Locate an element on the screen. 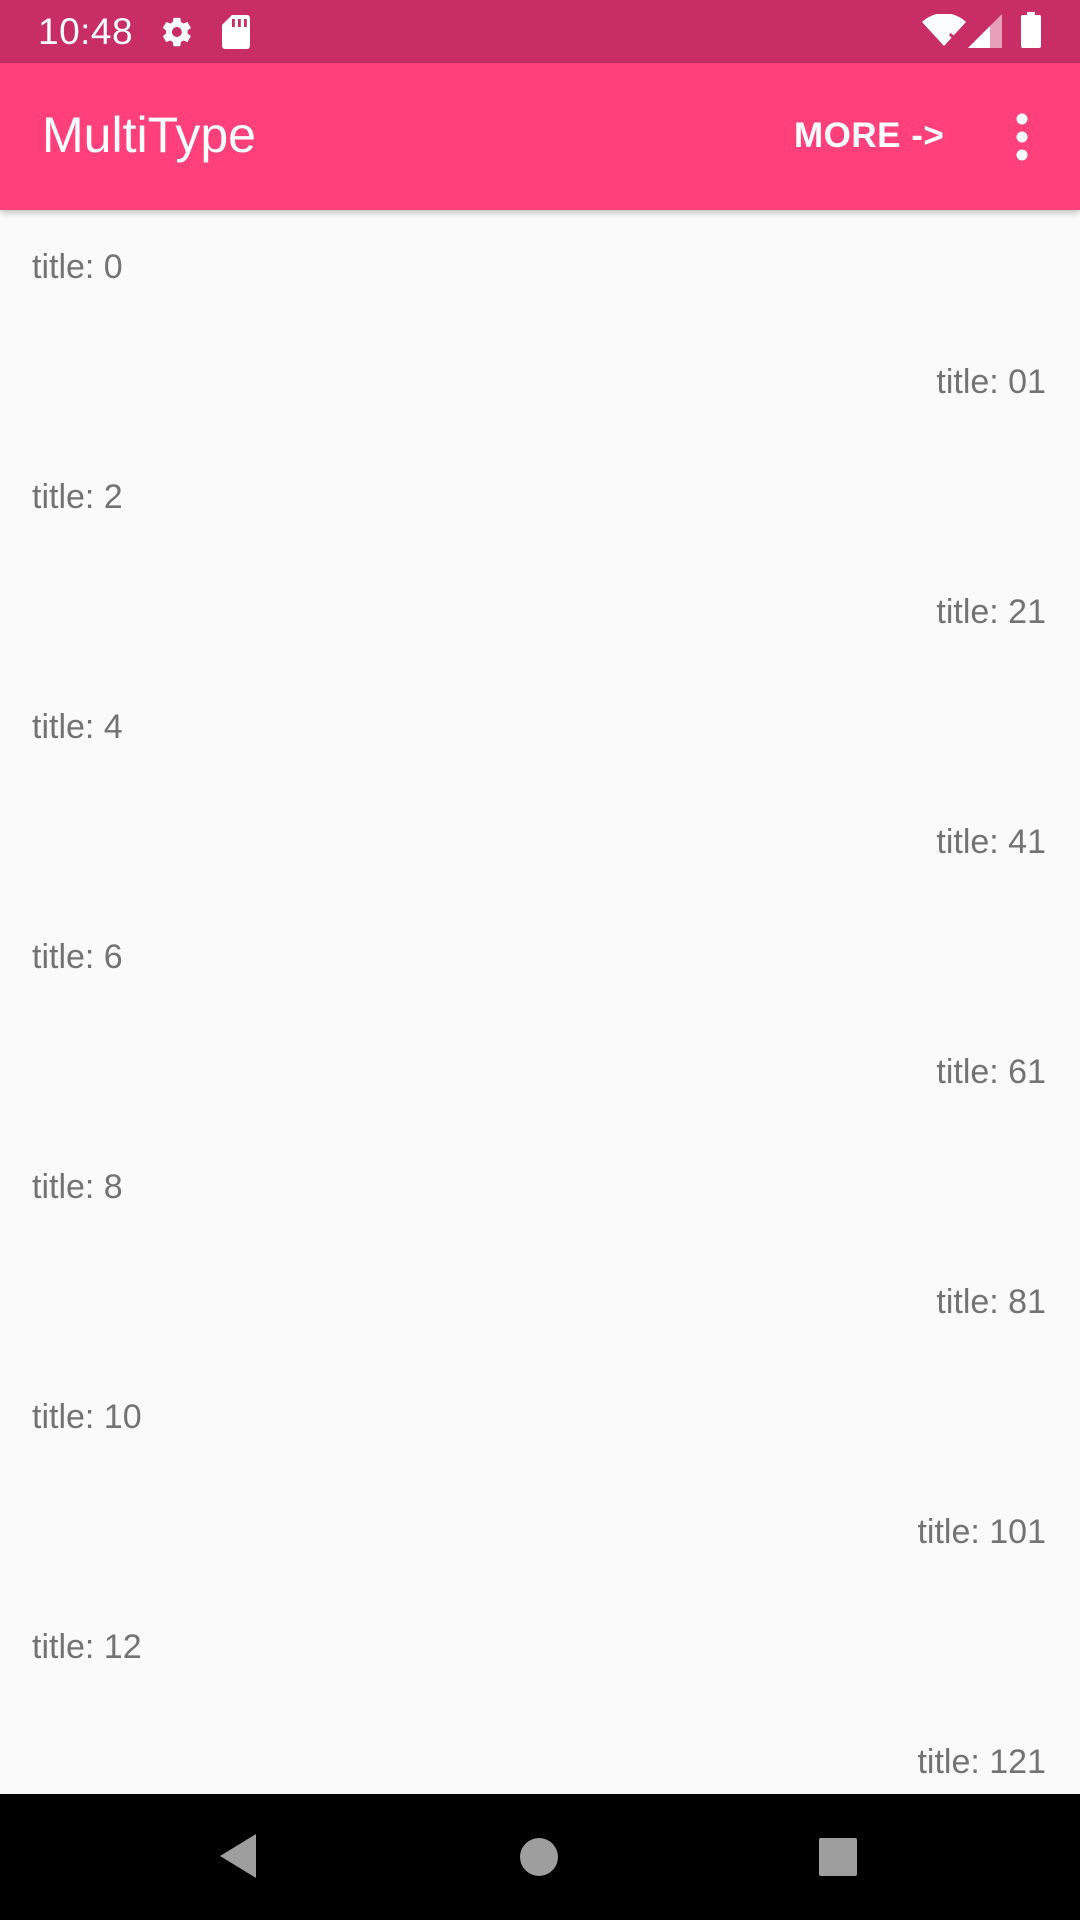 The width and height of the screenshot is (1080, 1920). list-item: title: 41 is located at coordinates (991, 842).